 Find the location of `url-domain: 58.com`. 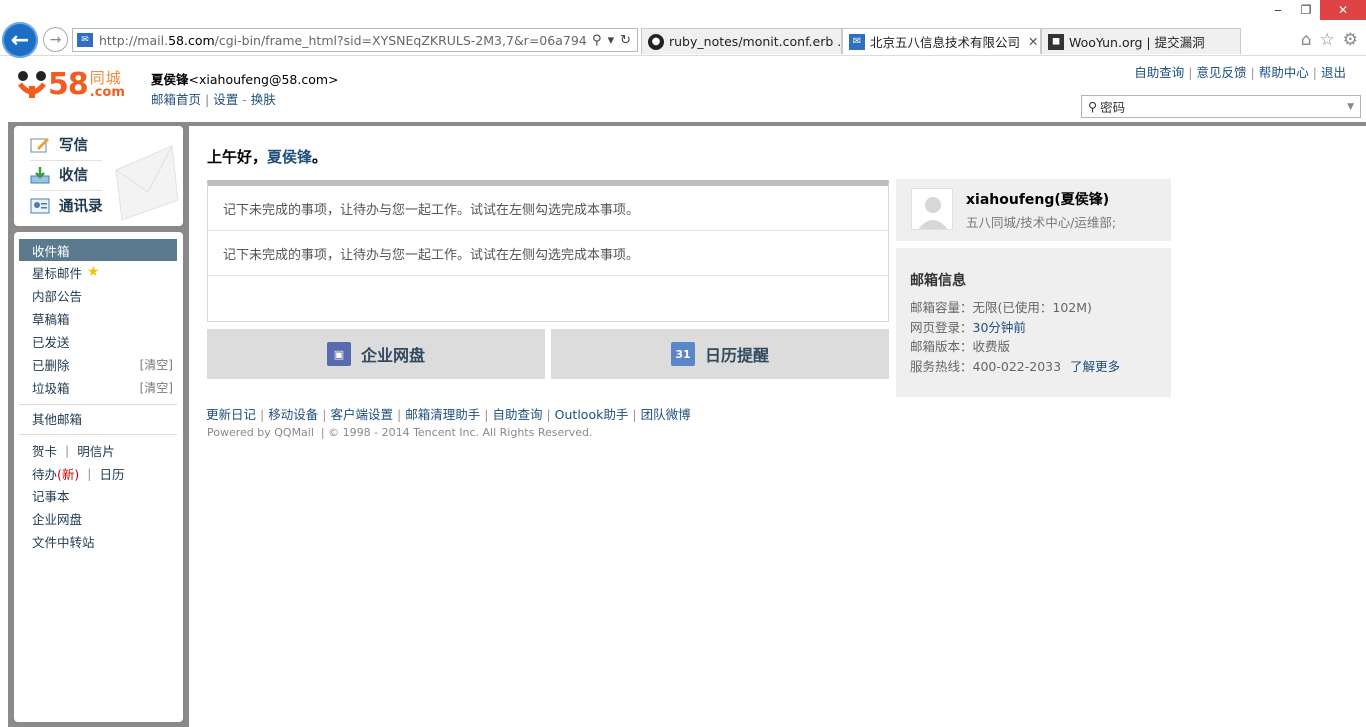

url-domain: 58.com is located at coordinates (191, 40).